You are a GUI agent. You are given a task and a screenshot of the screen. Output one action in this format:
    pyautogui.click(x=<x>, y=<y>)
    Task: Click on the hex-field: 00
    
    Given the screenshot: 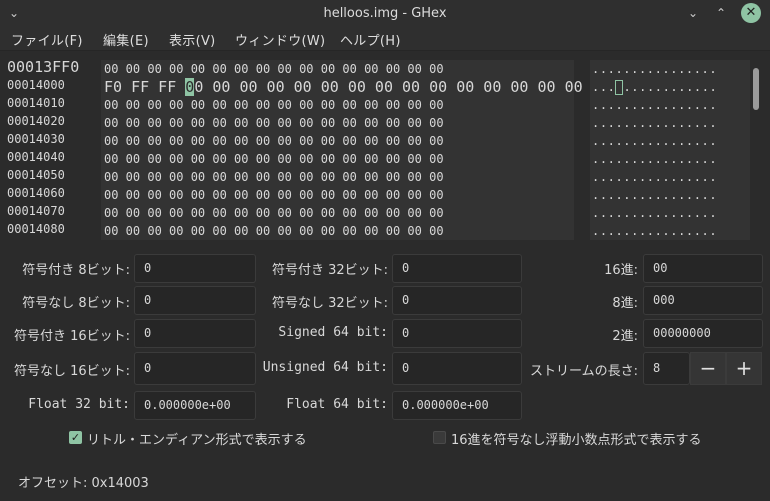 What is the action you would take?
    pyautogui.click(x=703, y=268)
    